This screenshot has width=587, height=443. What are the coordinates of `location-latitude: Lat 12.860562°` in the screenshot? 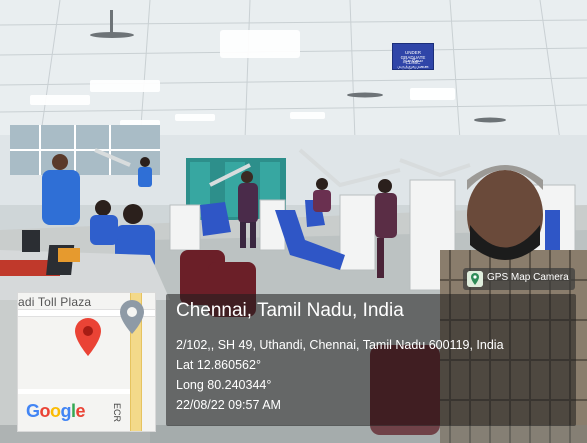 It's located at (218, 365).